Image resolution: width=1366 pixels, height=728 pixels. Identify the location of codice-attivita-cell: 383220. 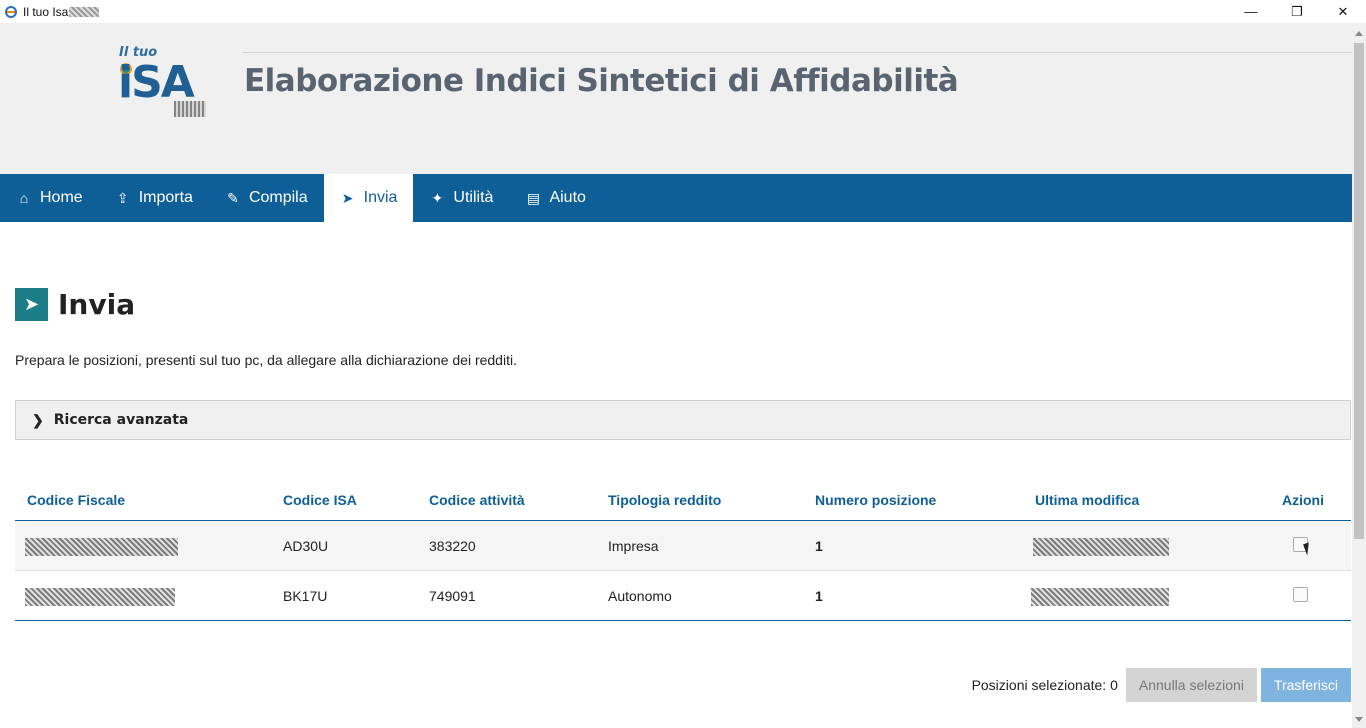
(452, 546).